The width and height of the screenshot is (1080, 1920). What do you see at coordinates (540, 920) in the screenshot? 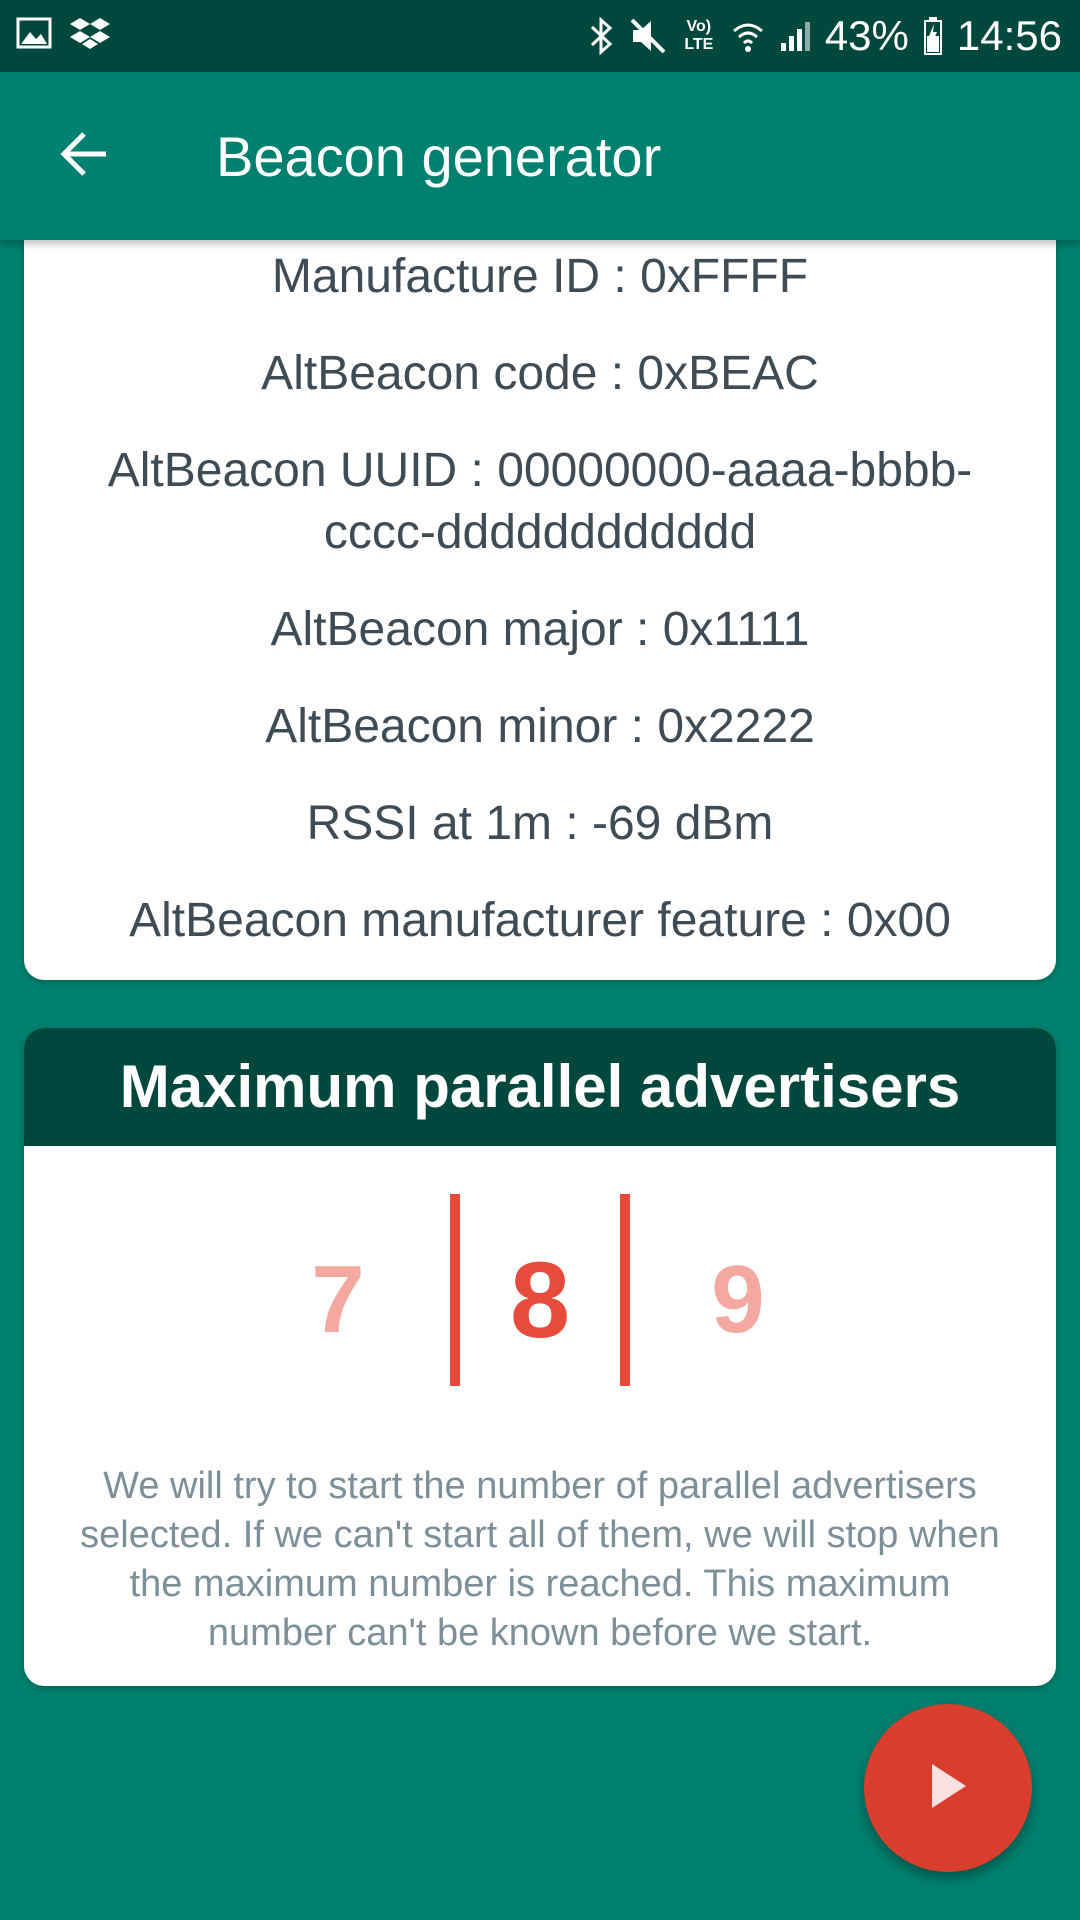
I see `manufacturer-feature-text: AltBeacon manufacturer feature : 0x00` at bounding box center [540, 920].